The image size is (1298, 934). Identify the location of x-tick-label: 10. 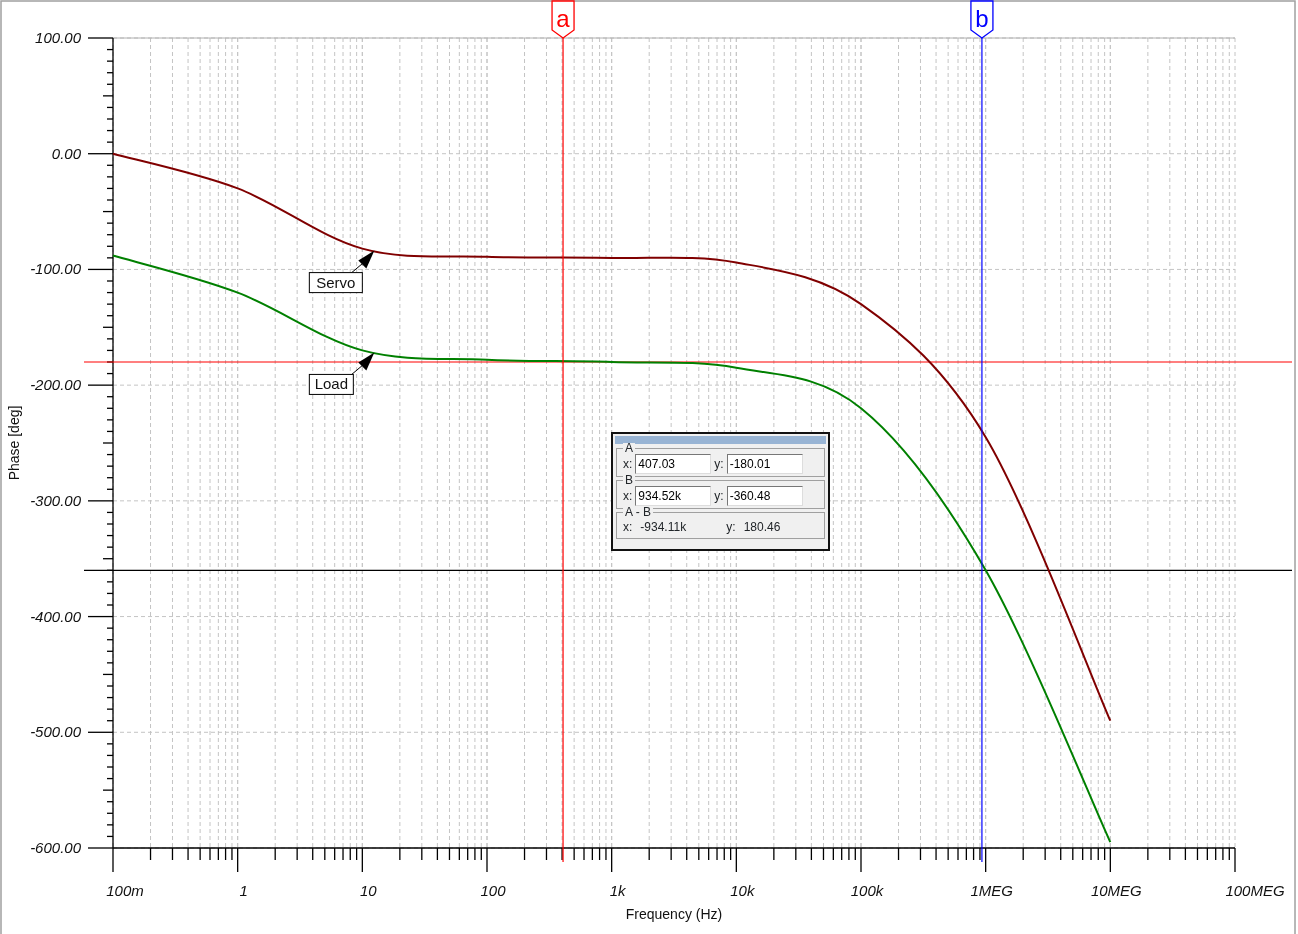
(368, 890).